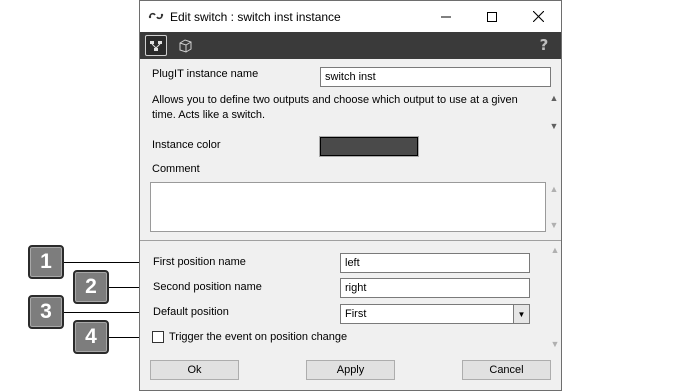  I want to click on first-position-label: First position name, so click(199, 262).